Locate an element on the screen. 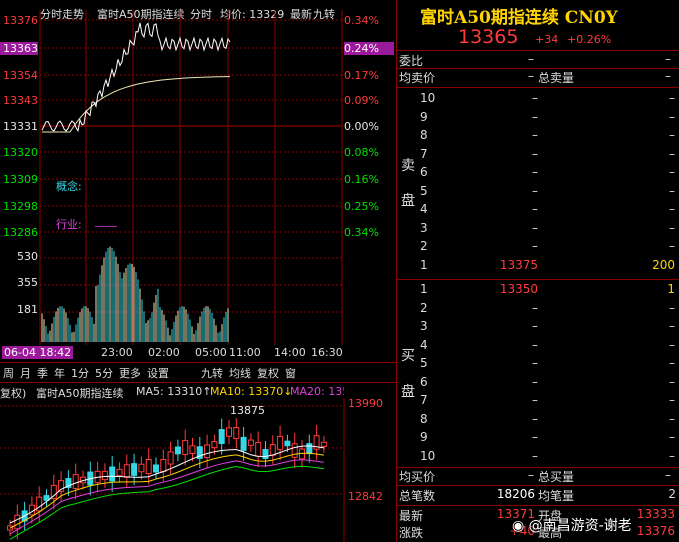 The image size is (679, 542). tab-5min: 5分 is located at coordinates (104, 373).